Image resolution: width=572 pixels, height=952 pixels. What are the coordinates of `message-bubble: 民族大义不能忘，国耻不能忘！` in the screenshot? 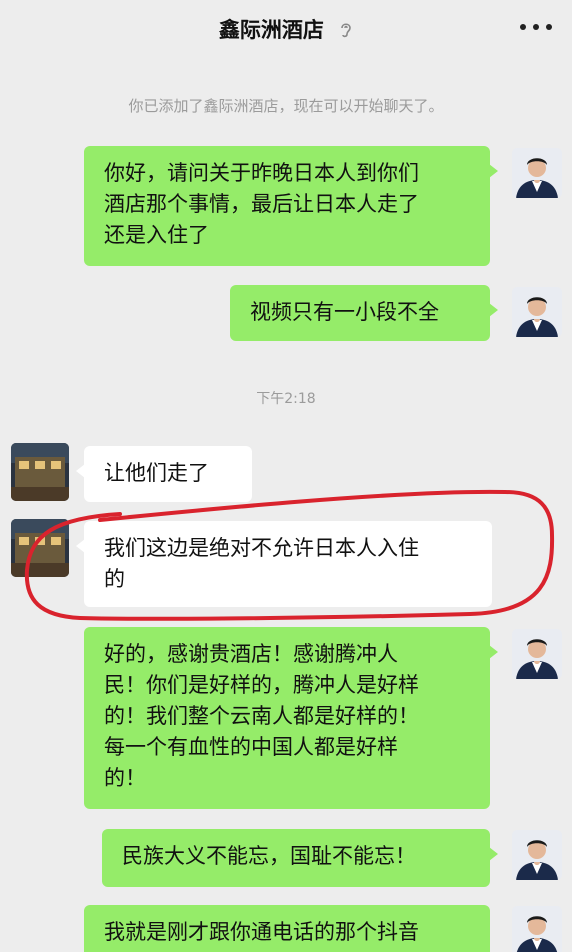 It's located at (300, 858).